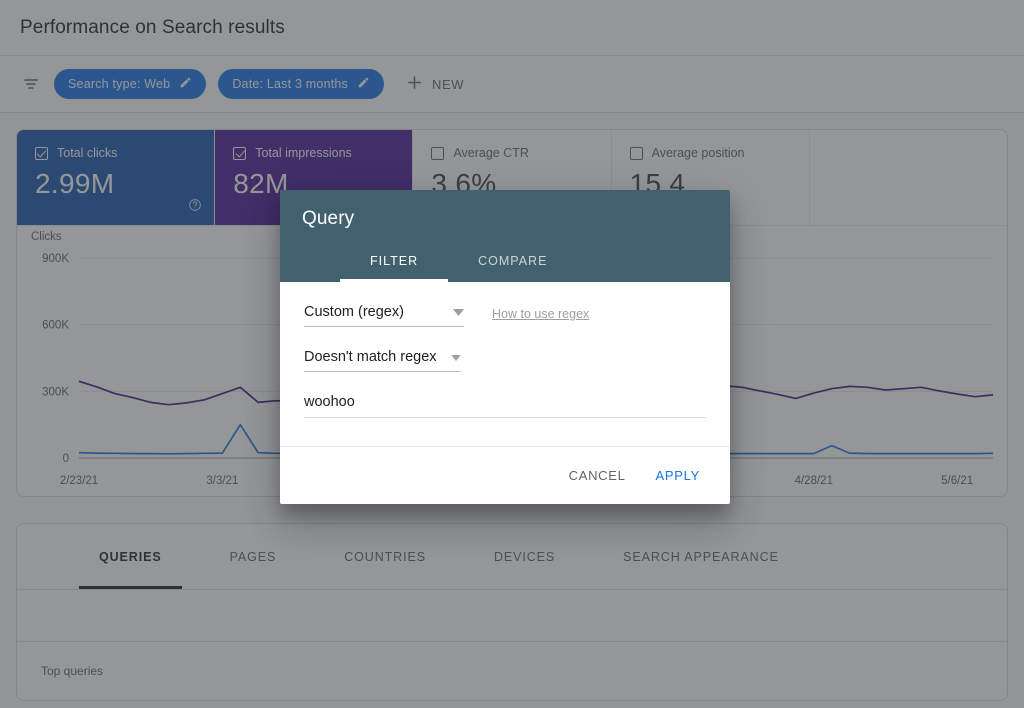 The width and height of the screenshot is (1024, 708). I want to click on dialog-actions: CANCEL APPLY, so click(505, 475).